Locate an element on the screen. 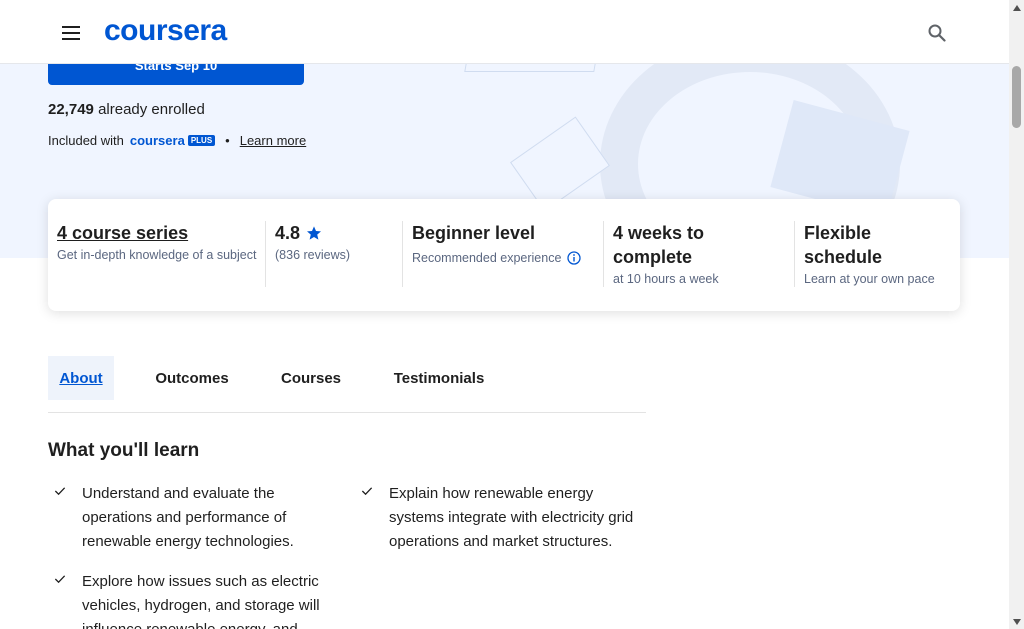 The image size is (1024, 629). star-icon is located at coordinates (314, 233).